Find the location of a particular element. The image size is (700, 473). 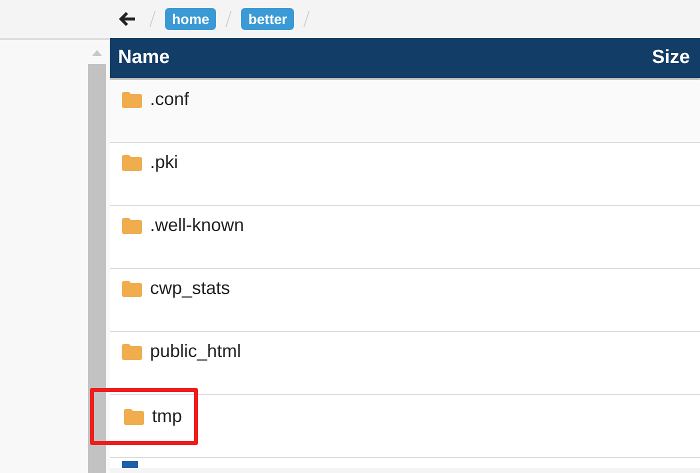

folder-name: .conf is located at coordinates (170, 99).